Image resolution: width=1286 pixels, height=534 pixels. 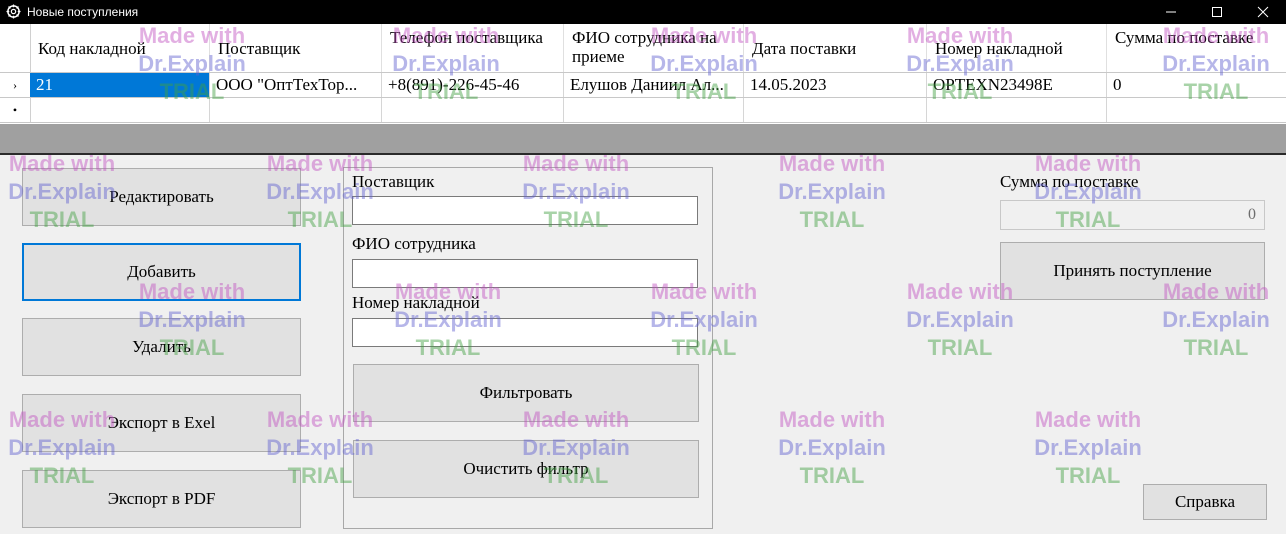 What do you see at coordinates (473, 85) in the screenshot?
I see `cell-phone: +8(891)-226-45-46` at bounding box center [473, 85].